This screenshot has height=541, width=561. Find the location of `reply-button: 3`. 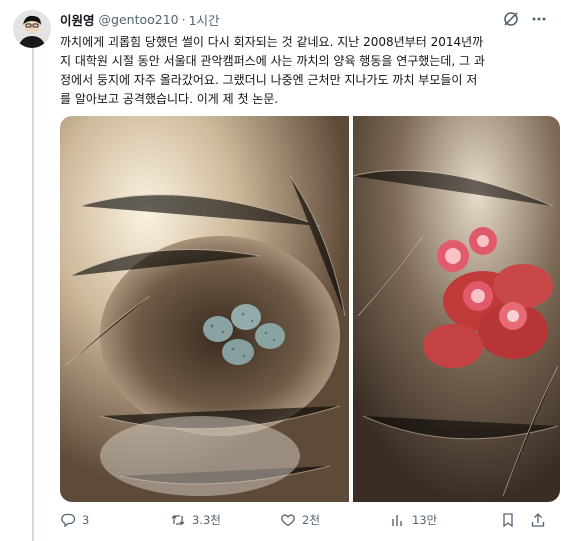

reply-button: 3 is located at coordinates (74, 520).